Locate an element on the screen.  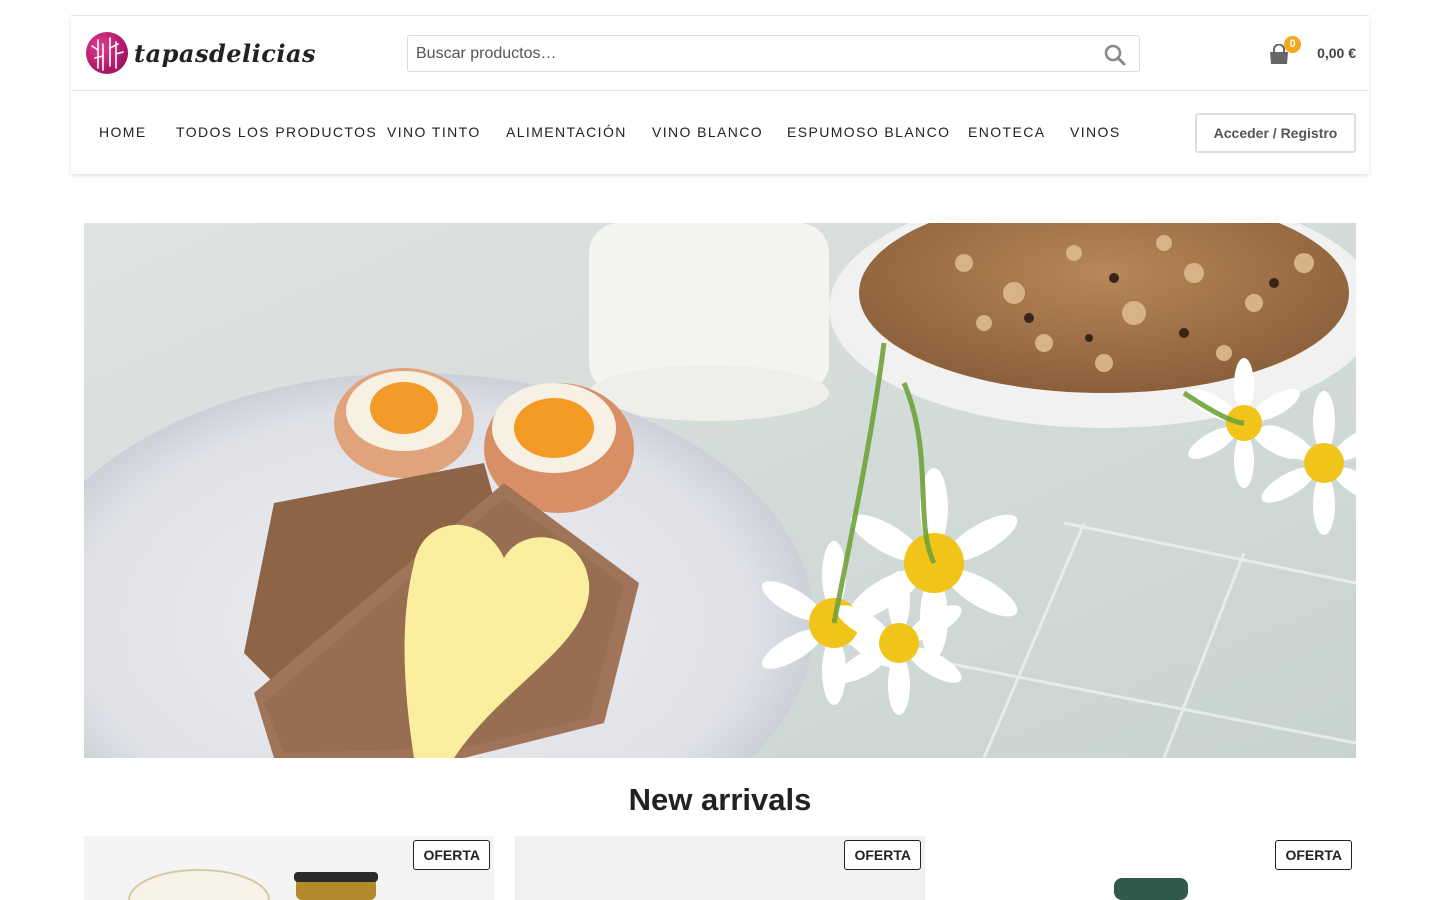
login-register-button: Acceder / Registro is located at coordinates (1275, 133).